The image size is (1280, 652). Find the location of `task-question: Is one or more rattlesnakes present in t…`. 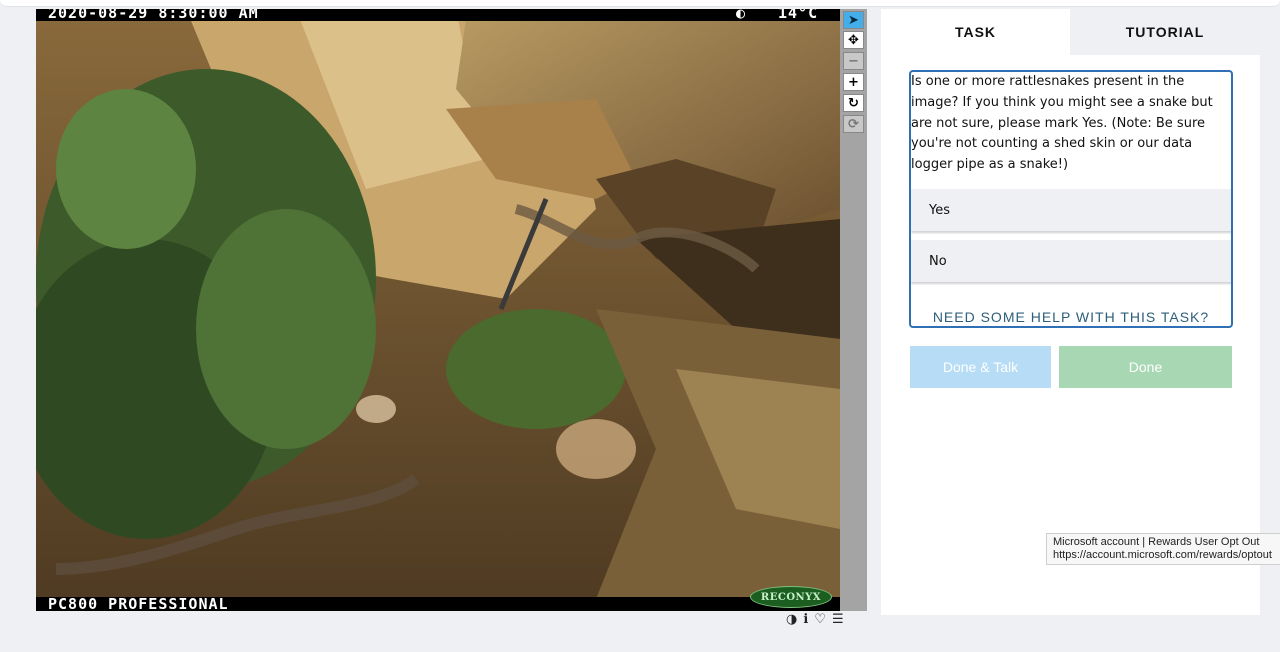

task-question: Is one or more rattlesnakes present in t… is located at coordinates (1062, 123).